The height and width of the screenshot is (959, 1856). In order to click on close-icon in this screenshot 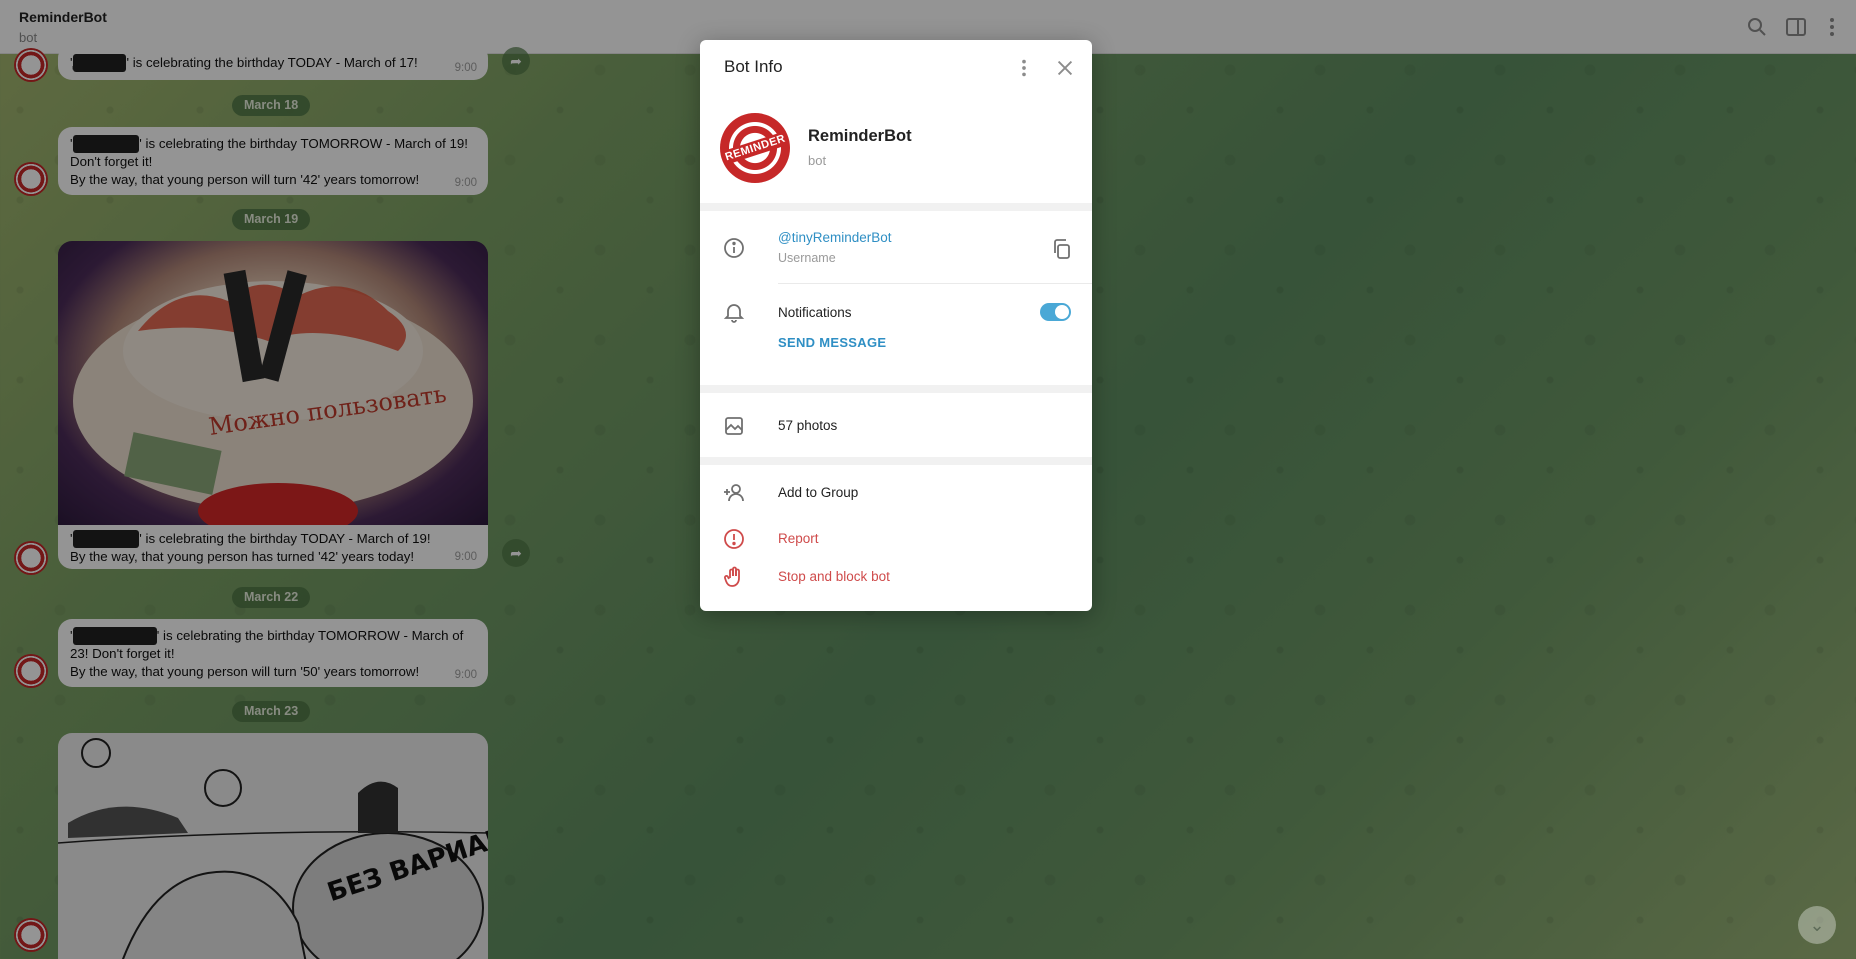, I will do `click(1065, 68)`.